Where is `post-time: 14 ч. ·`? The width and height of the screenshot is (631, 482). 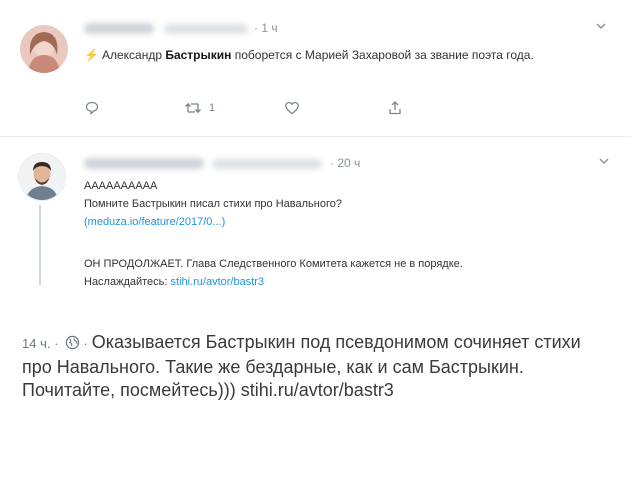
post-time: 14 ч. · is located at coordinates (40, 343).